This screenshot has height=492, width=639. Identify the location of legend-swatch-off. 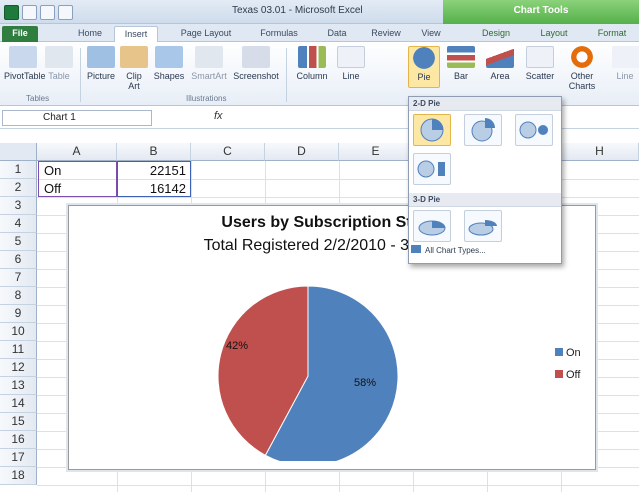
(559, 374).